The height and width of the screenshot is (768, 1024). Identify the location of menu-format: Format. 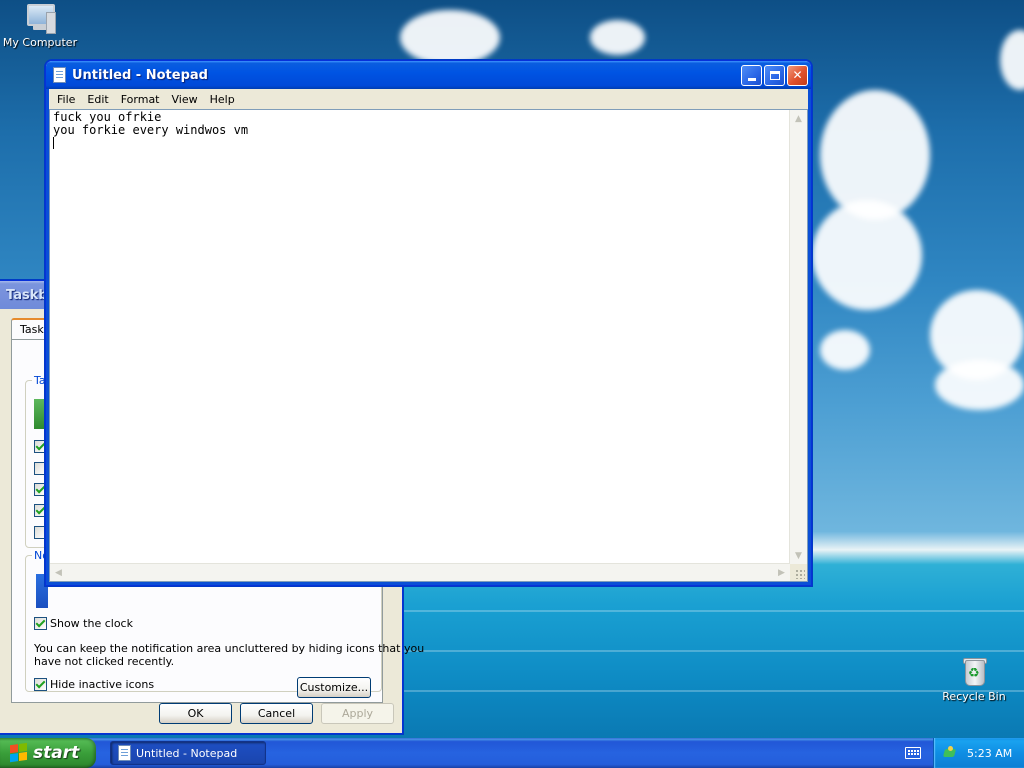
(140, 99).